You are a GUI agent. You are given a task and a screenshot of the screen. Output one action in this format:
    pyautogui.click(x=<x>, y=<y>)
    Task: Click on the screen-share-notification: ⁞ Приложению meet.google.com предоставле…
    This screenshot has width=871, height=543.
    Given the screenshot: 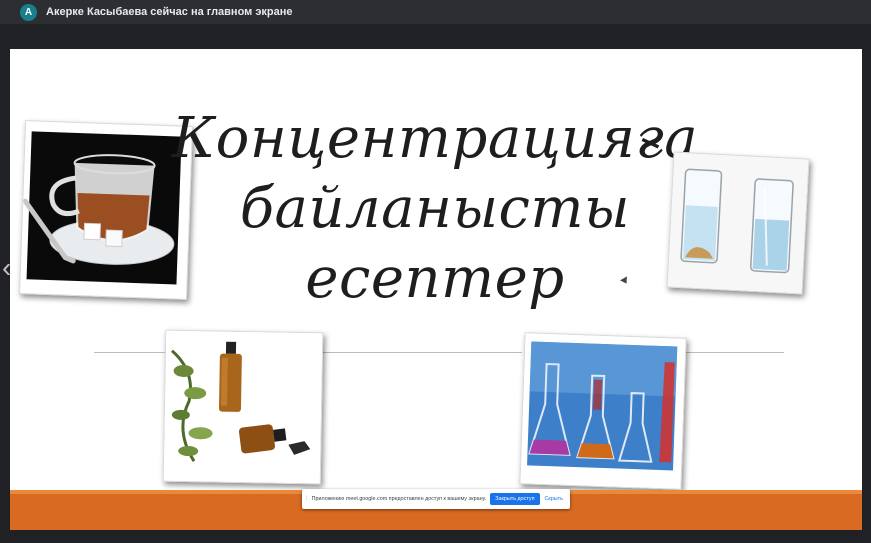 What is the action you would take?
    pyautogui.click(x=436, y=499)
    